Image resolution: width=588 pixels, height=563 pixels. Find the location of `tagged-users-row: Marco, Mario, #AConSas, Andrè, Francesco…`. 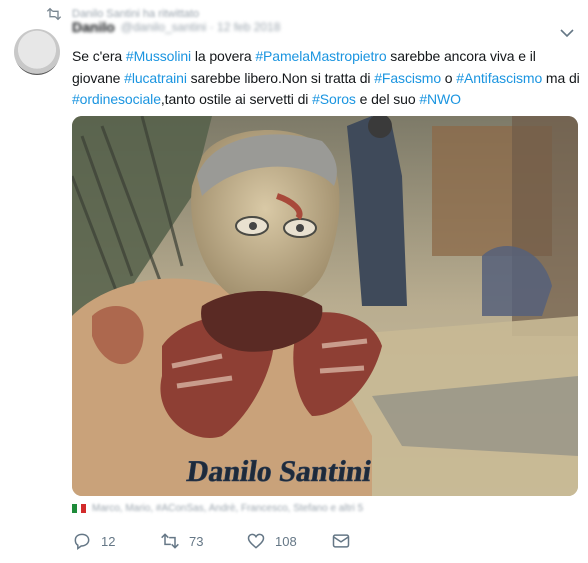

tagged-users-row: Marco, Mario, #AConSas, Andrè, Francesco… is located at coordinates (217, 508).